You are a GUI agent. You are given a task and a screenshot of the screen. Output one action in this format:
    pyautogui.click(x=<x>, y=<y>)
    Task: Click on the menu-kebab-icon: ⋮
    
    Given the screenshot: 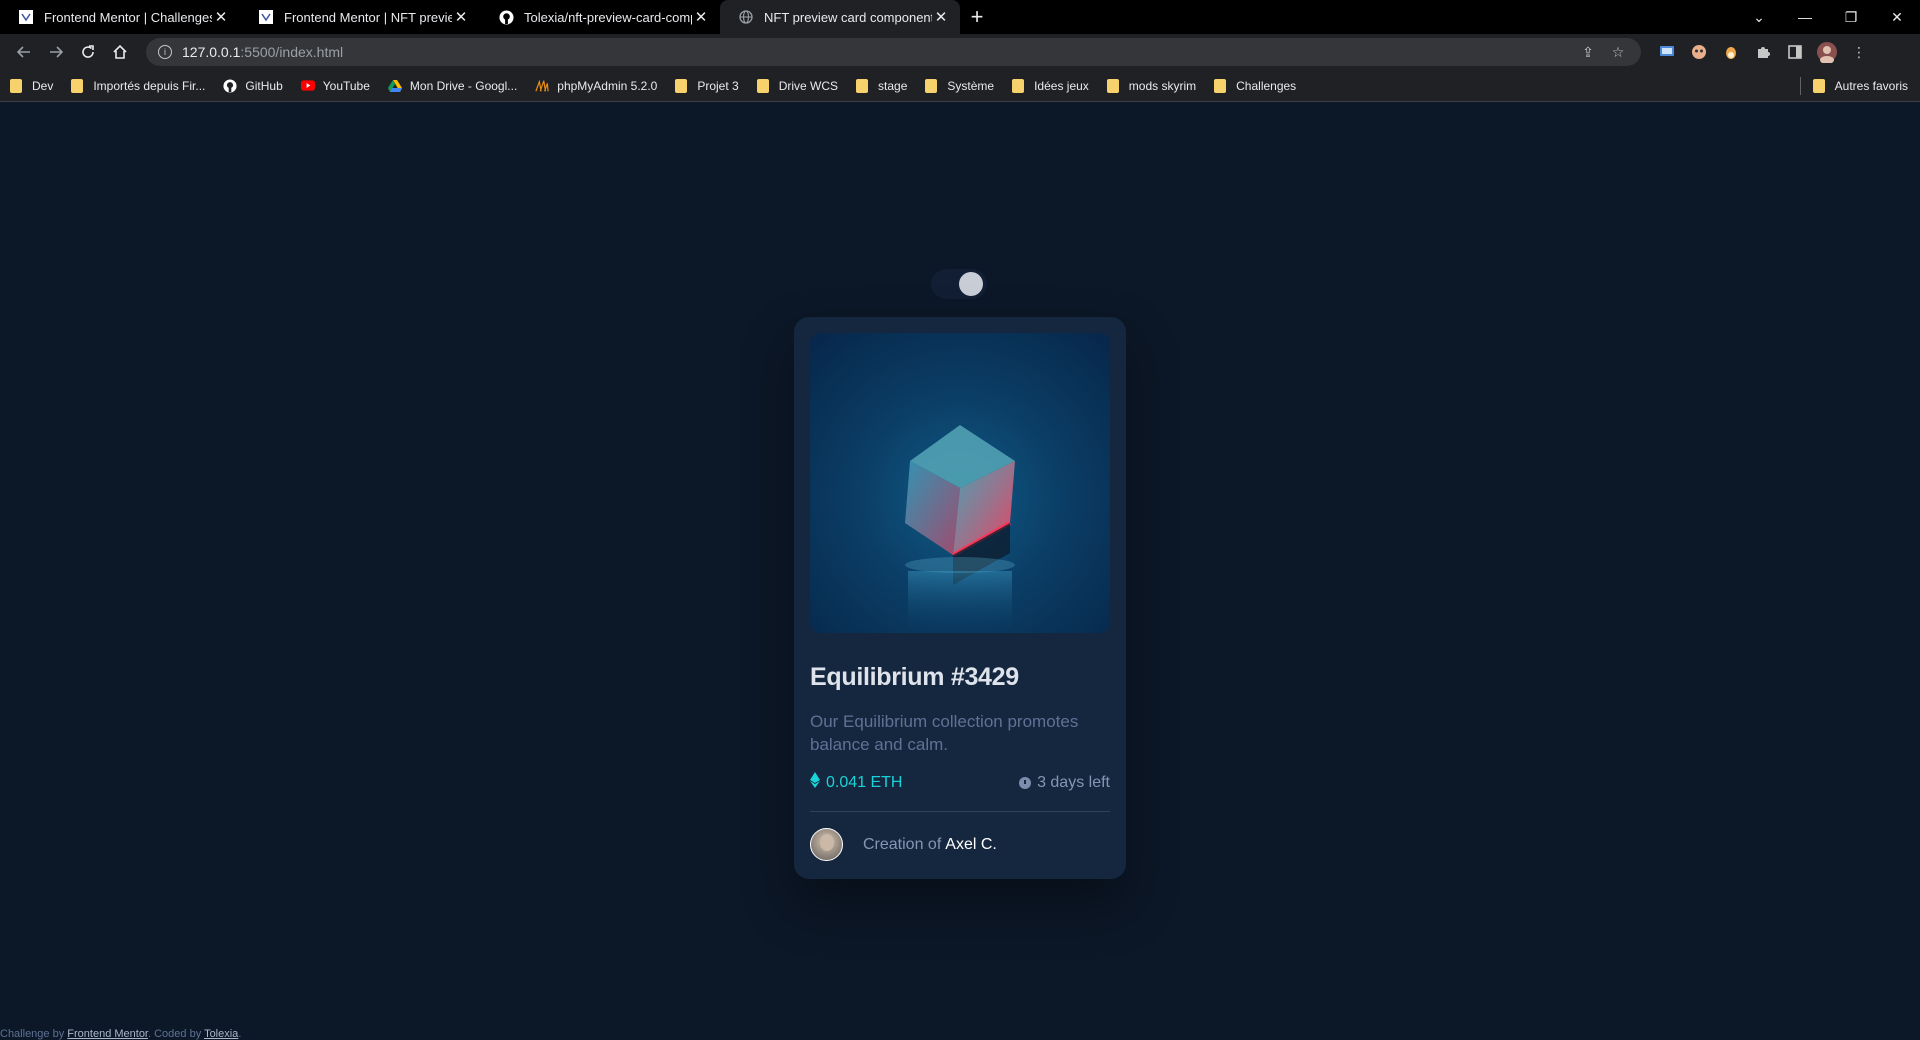 What is the action you would take?
    pyautogui.click(x=1859, y=52)
    